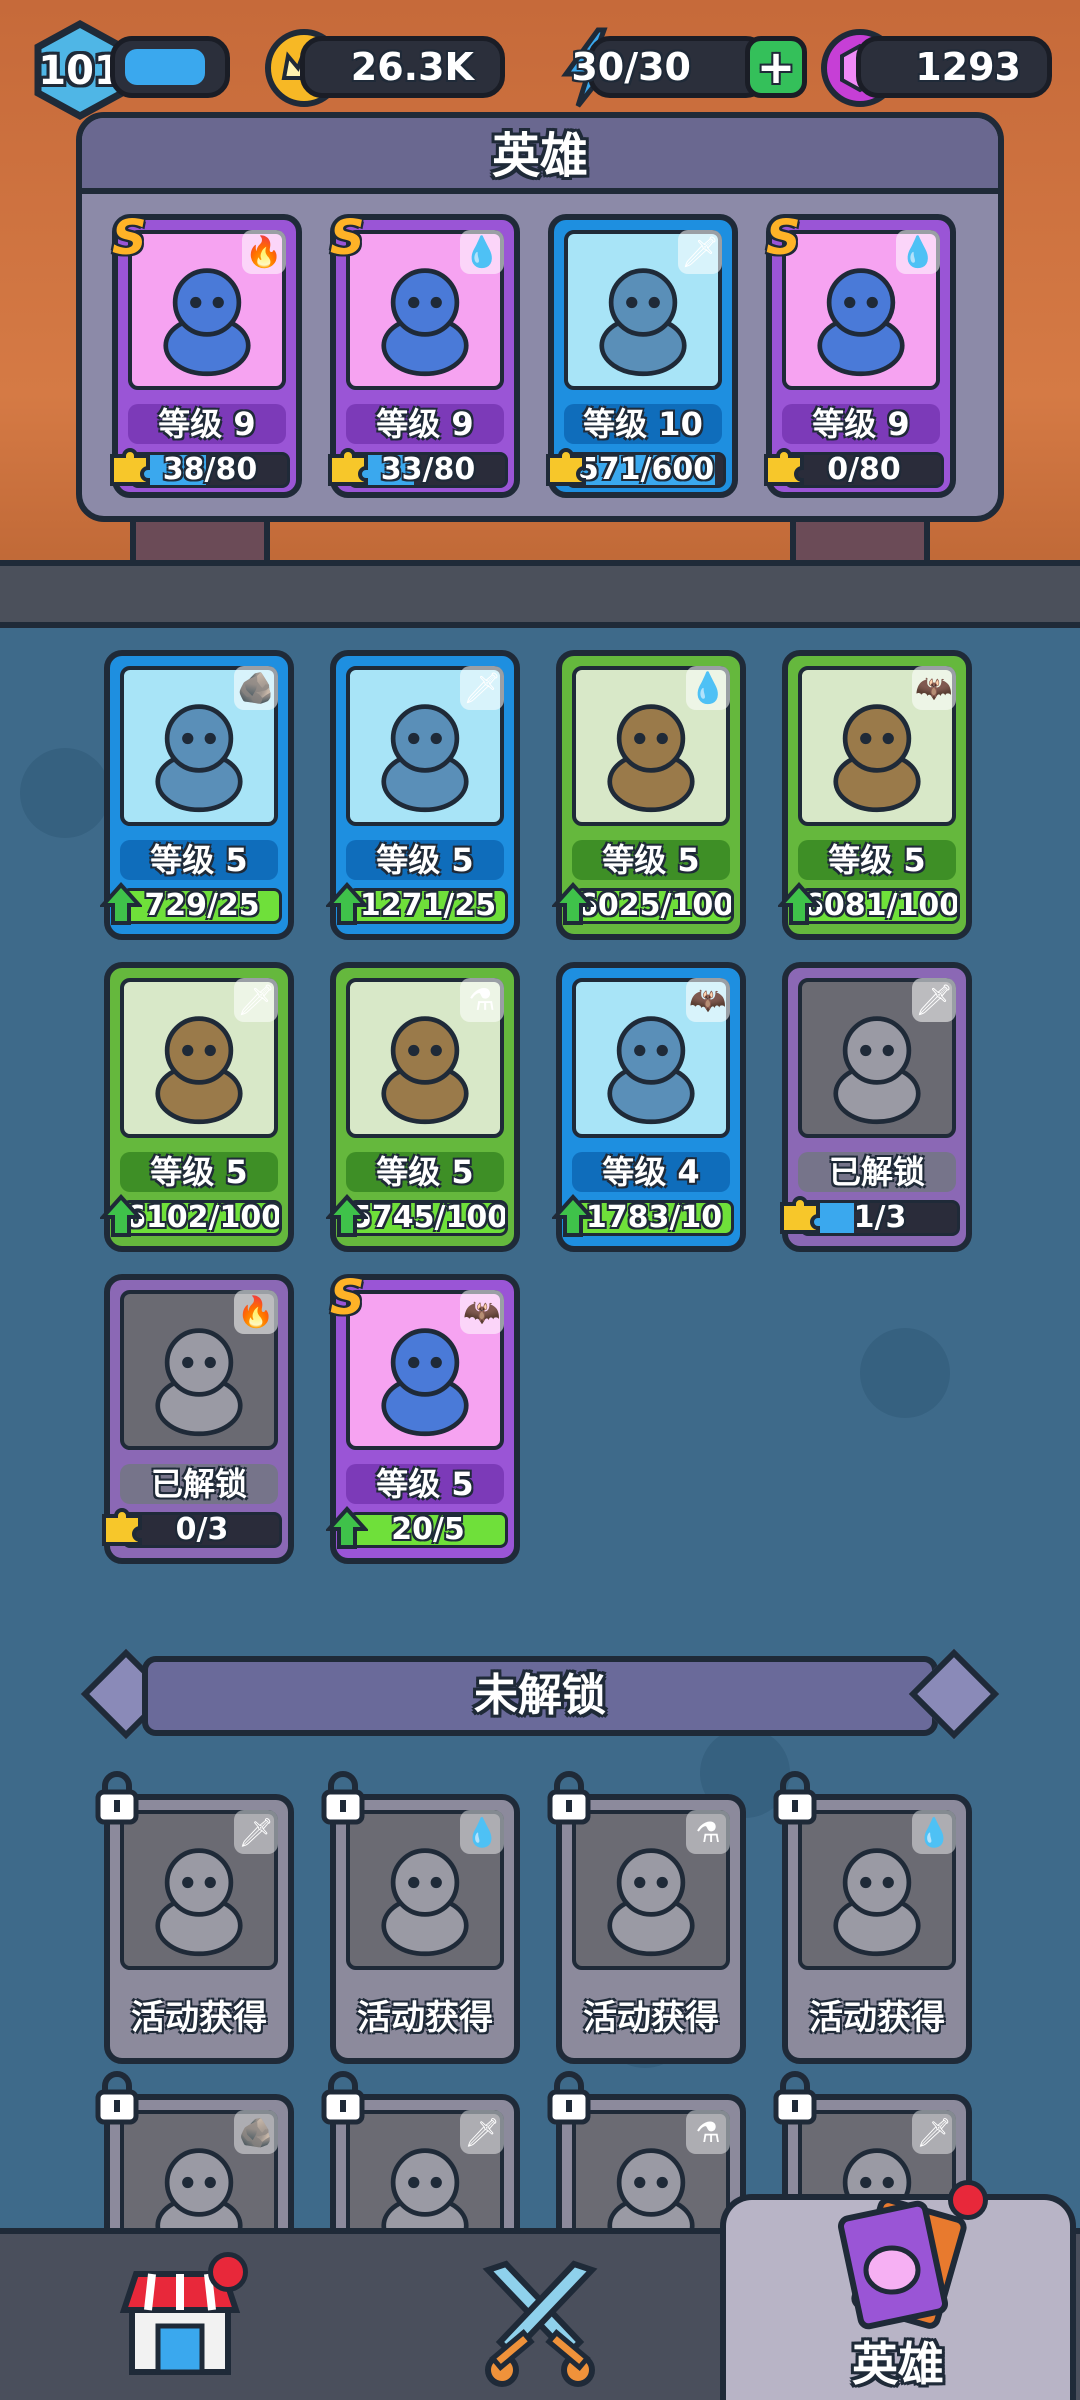  Describe the element at coordinates (646, 1917) in the screenshot. I see `locked-hero-card: ⚗ 活动获得` at that location.